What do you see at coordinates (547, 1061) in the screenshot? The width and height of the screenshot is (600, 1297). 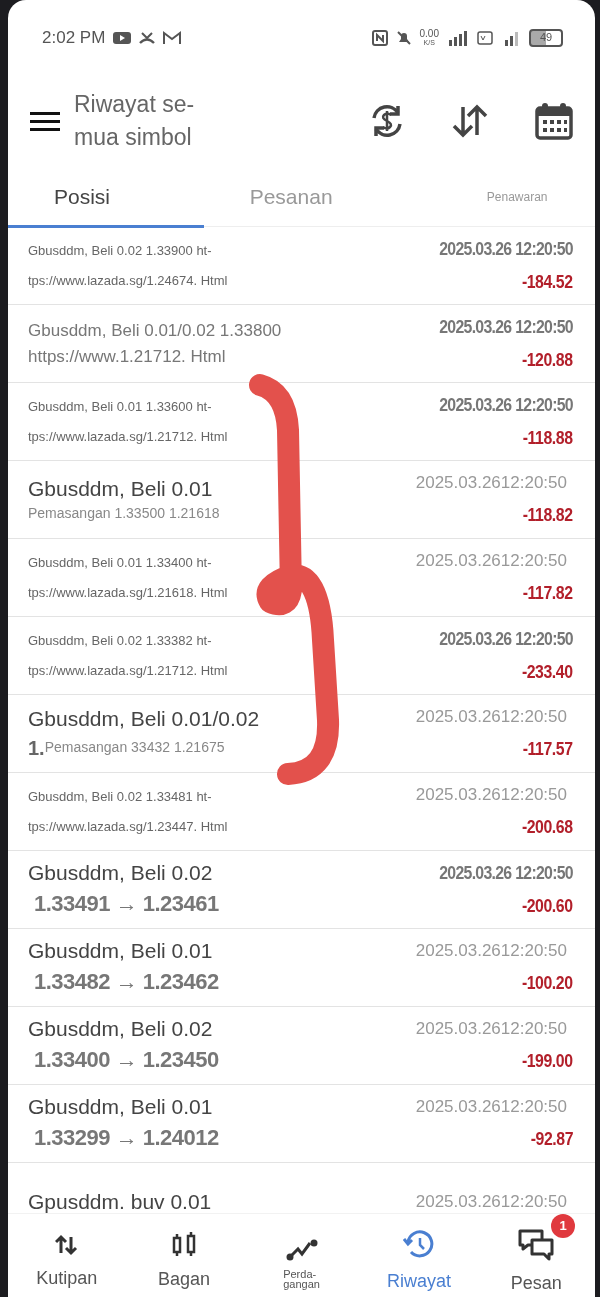 I see `profit-value: -199.00` at bounding box center [547, 1061].